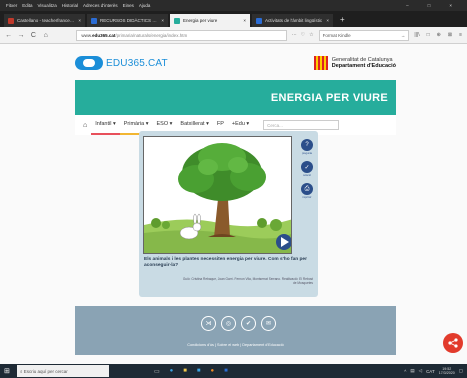  What do you see at coordinates (137, 63) in the screenshot?
I see `logo-text: EDU365.CAT` at bounding box center [137, 63].